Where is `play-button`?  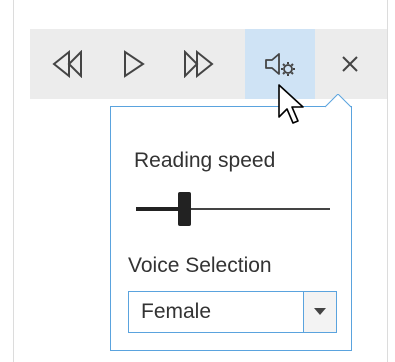
play-button is located at coordinates (134, 64).